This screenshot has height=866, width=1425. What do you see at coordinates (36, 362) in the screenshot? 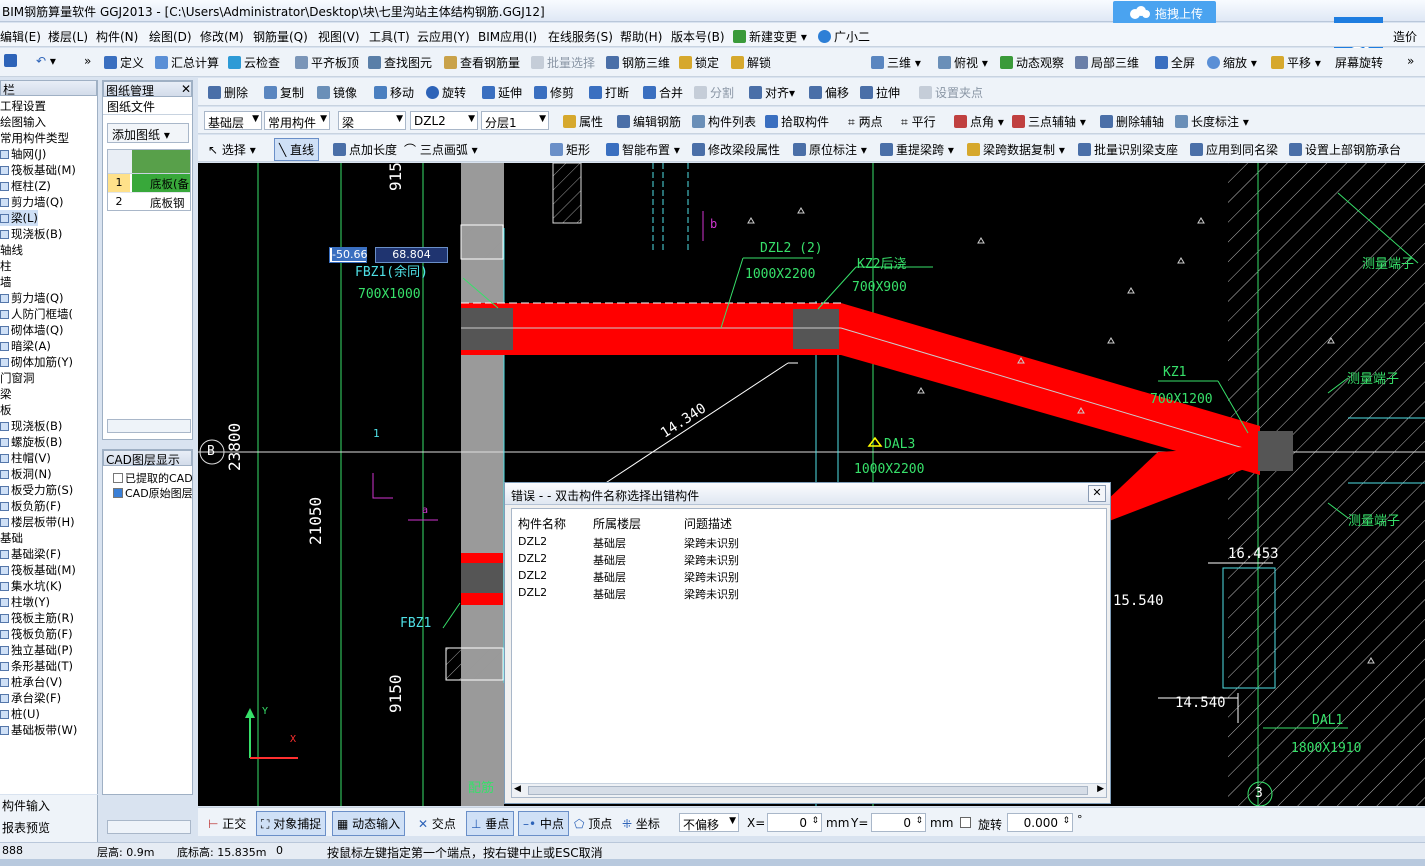
I see `tree-item: 砌体加筋(Y)` at bounding box center [36, 362].